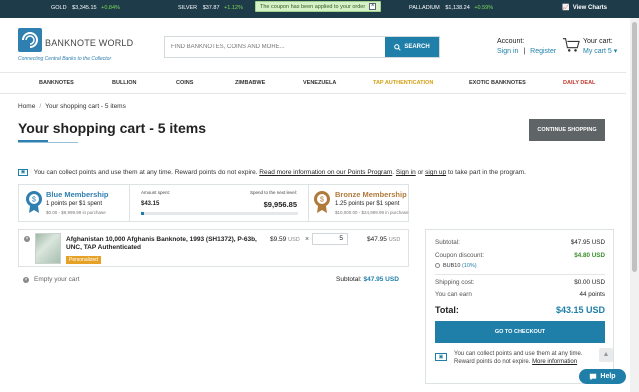  Describe the element at coordinates (57, 279) in the screenshot. I see `empty-cart-label: Empty your cart` at that location.